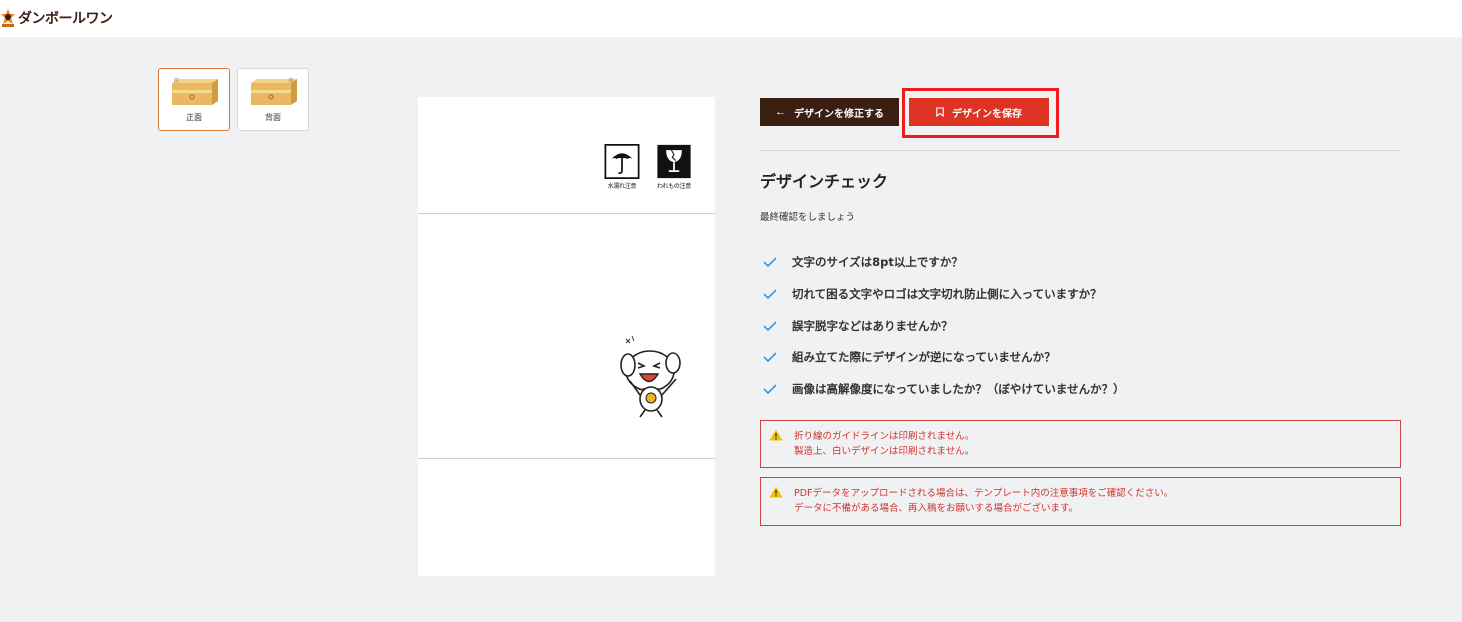  I want to click on edit-design-button: ← デザインを修正する, so click(829, 112).